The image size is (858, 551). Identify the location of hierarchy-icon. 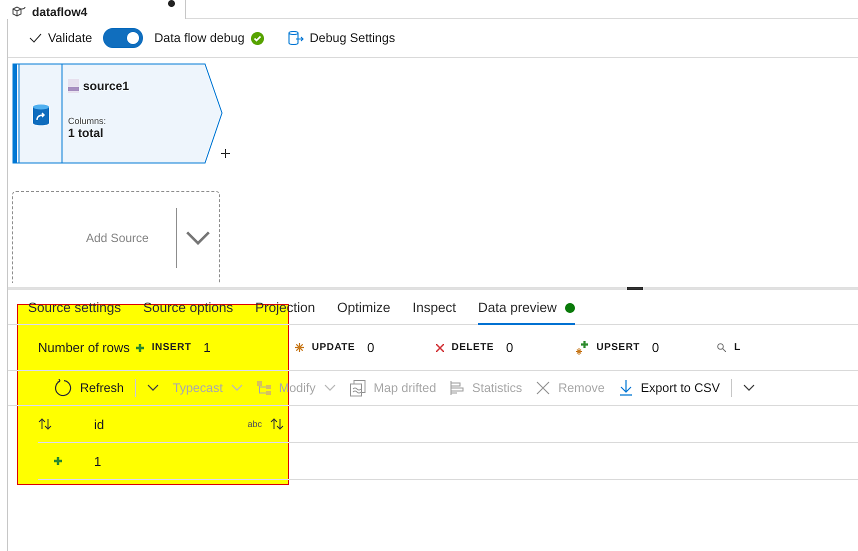
(263, 388).